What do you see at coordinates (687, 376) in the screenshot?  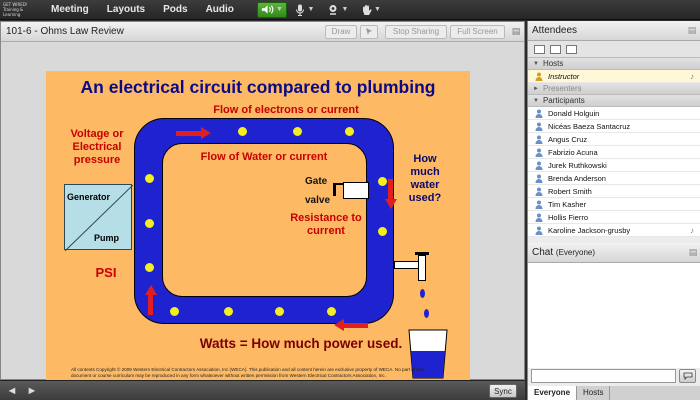 I see `send-message-button` at bounding box center [687, 376].